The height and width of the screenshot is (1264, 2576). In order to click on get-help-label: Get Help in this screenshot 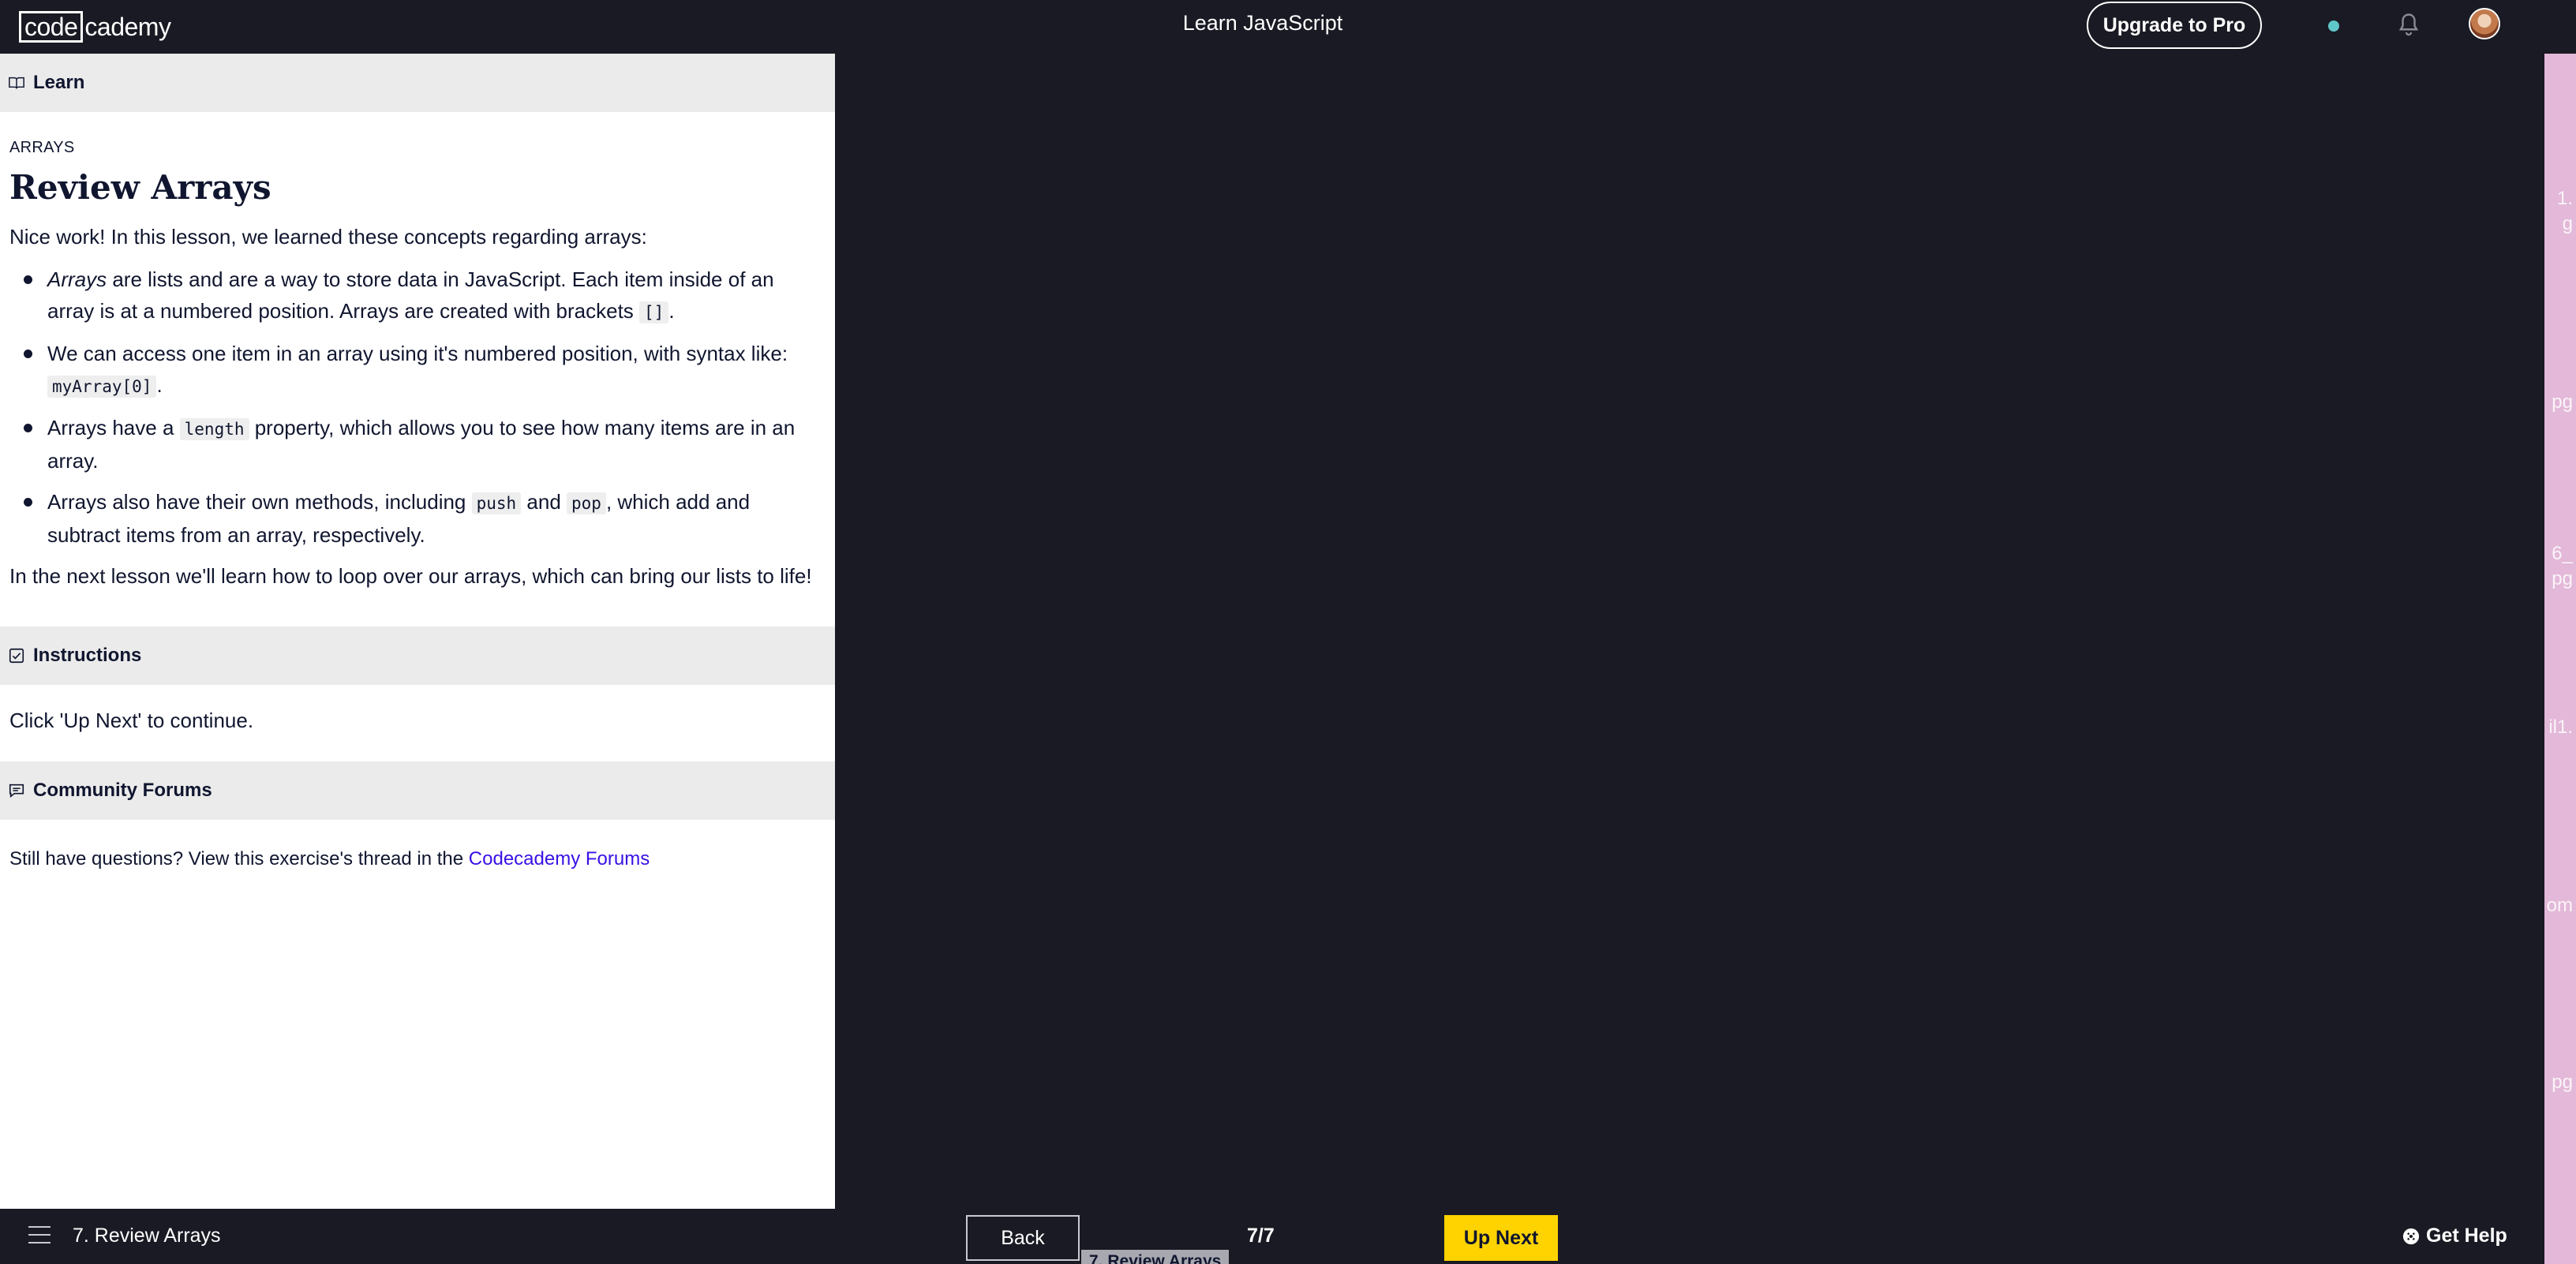, I will do `click(2466, 1236)`.